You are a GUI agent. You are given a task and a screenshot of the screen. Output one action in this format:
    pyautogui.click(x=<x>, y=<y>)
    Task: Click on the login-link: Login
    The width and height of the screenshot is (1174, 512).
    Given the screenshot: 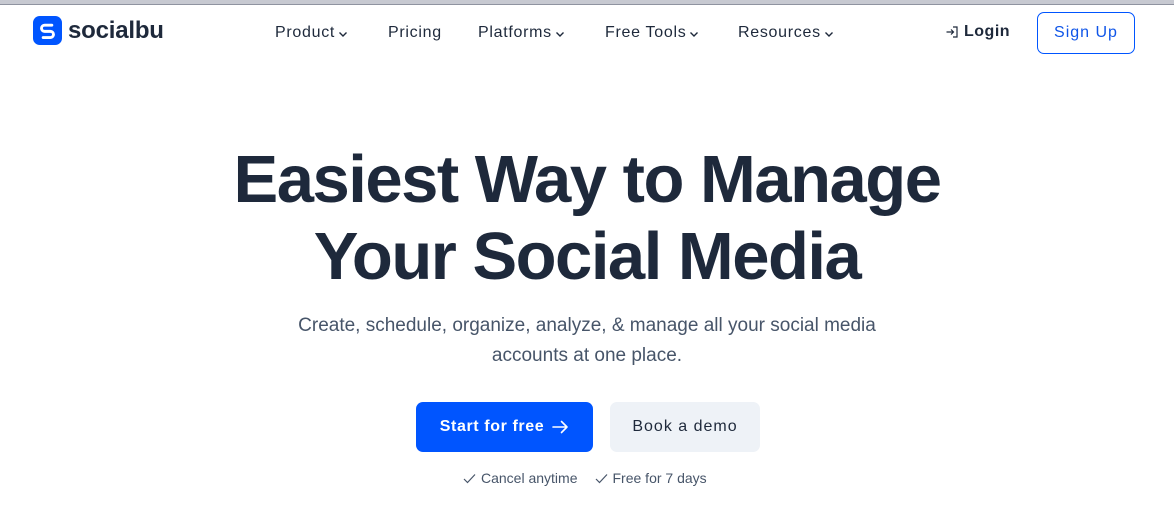 What is the action you would take?
    pyautogui.click(x=977, y=32)
    